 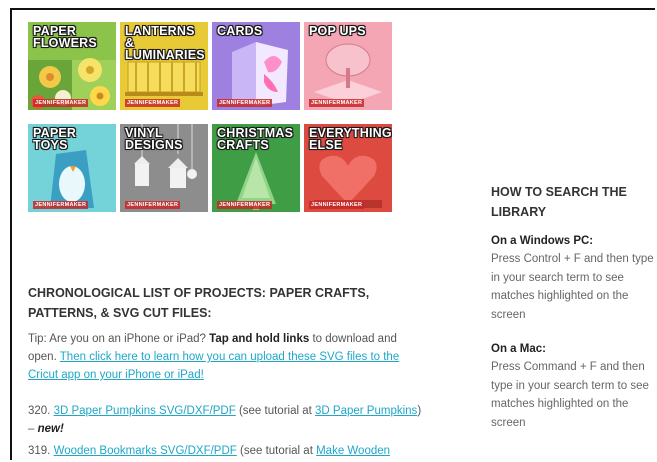 What do you see at coordinates (117, 339) in the screenshot?
I see `tip-prefix: Tip: Are you on an iPhone or iPad?` at bounding box center [117, 339].